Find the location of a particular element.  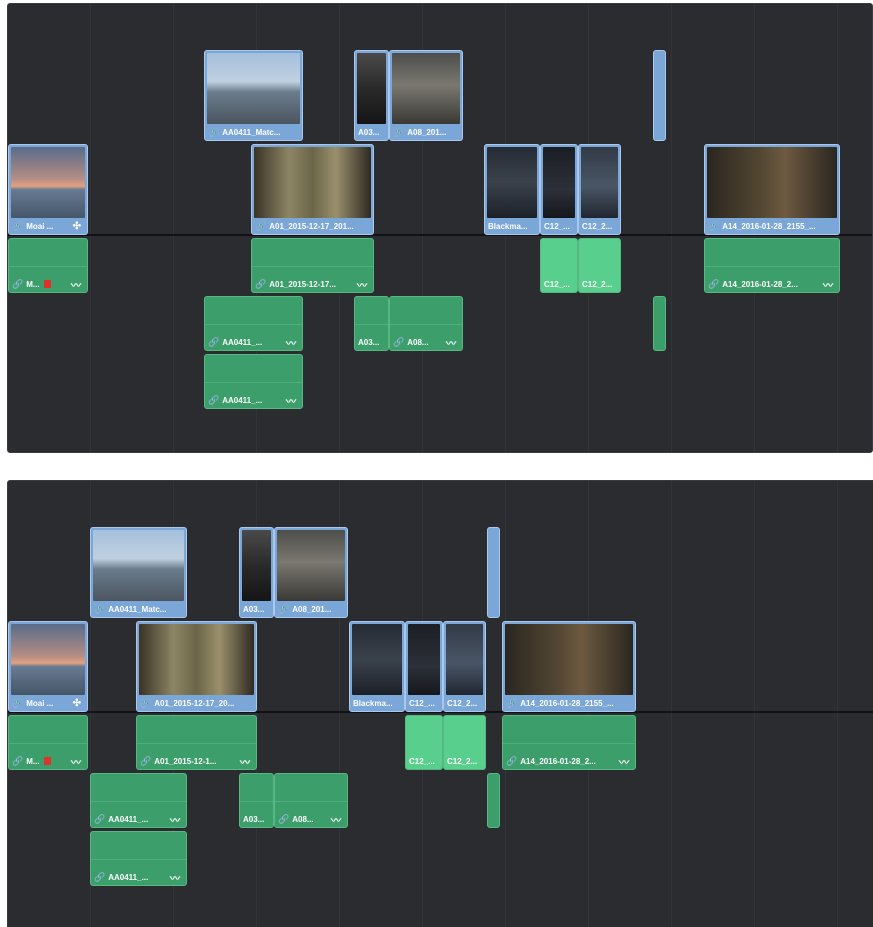

multicam-icon: ✣ is located at coordinates (76, 703).